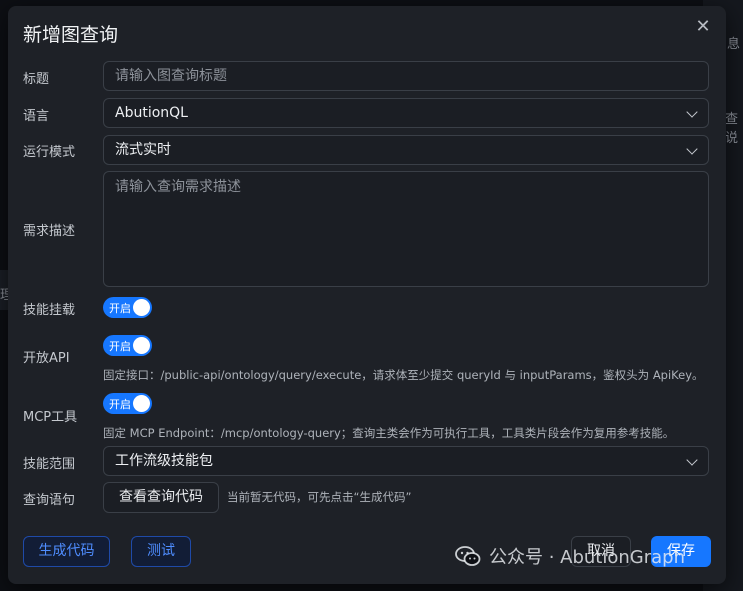 This screenshot has width=743, height=591. I want to click on background-text: 息, so click(734, 44).